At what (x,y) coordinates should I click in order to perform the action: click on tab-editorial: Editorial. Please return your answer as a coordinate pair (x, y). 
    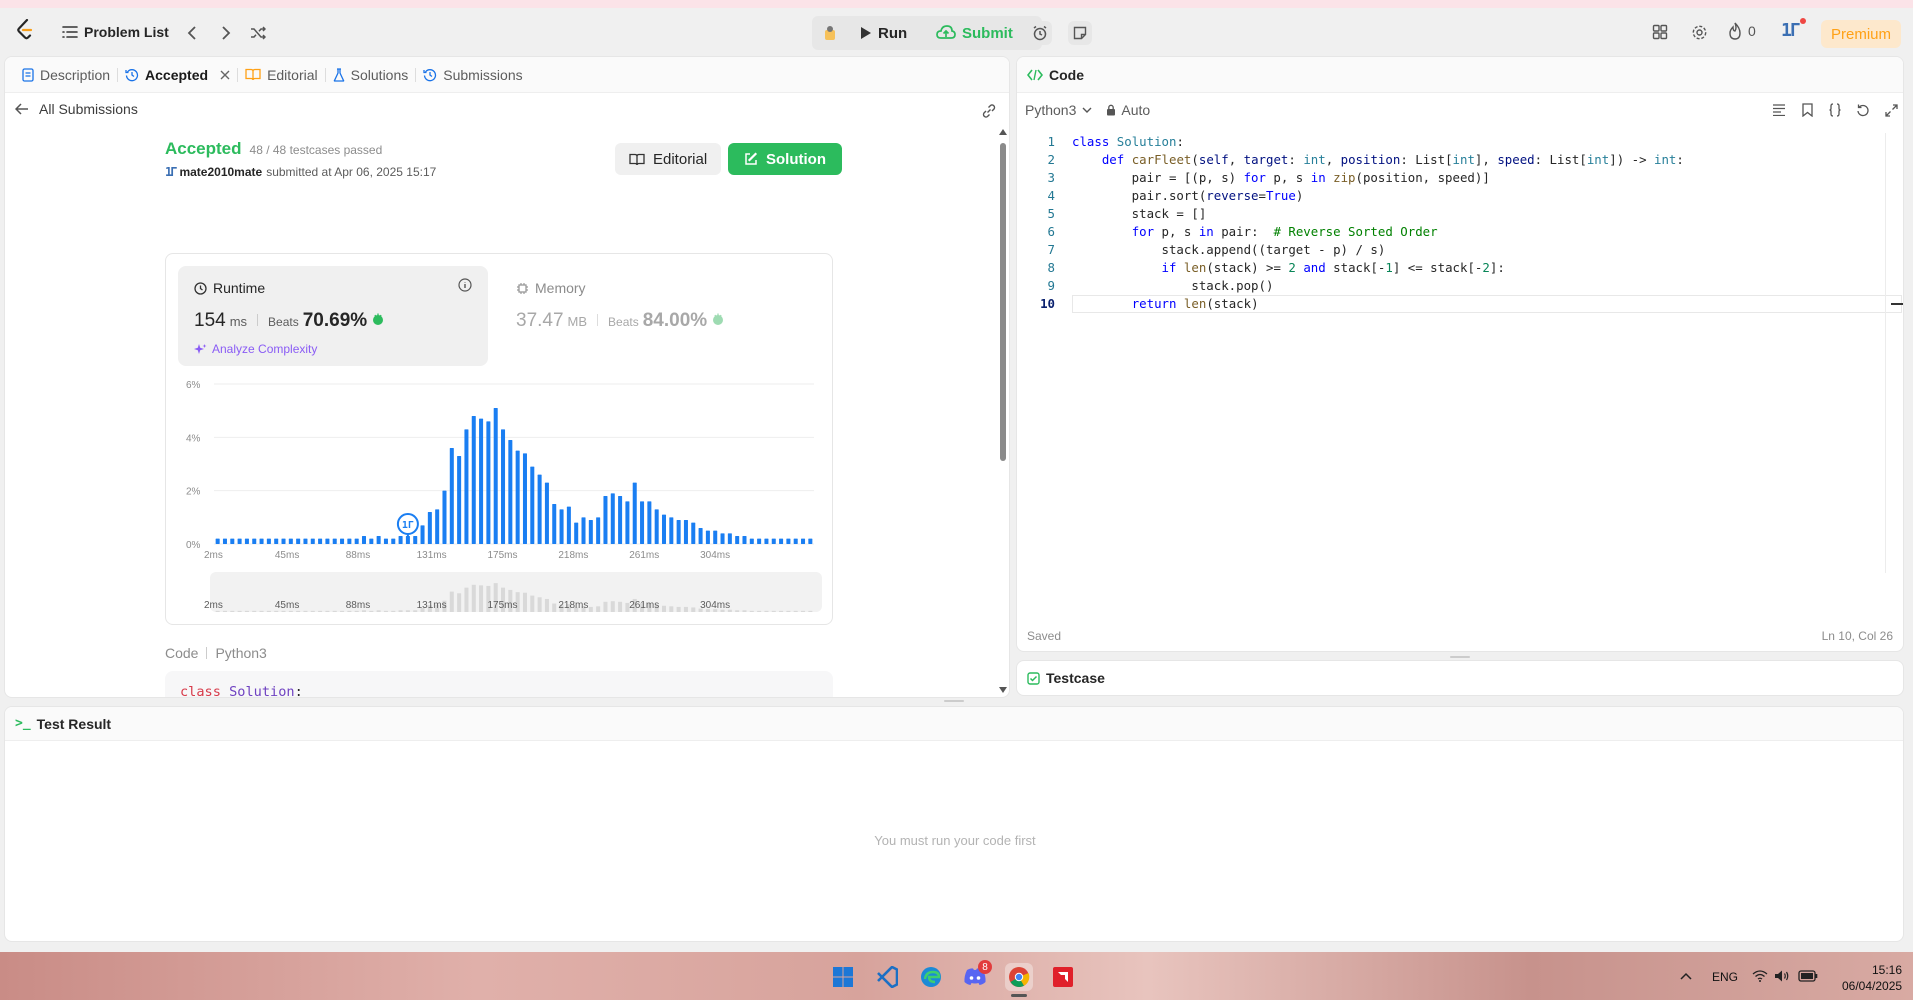
    Looking at the image, I should click on (281, 75).